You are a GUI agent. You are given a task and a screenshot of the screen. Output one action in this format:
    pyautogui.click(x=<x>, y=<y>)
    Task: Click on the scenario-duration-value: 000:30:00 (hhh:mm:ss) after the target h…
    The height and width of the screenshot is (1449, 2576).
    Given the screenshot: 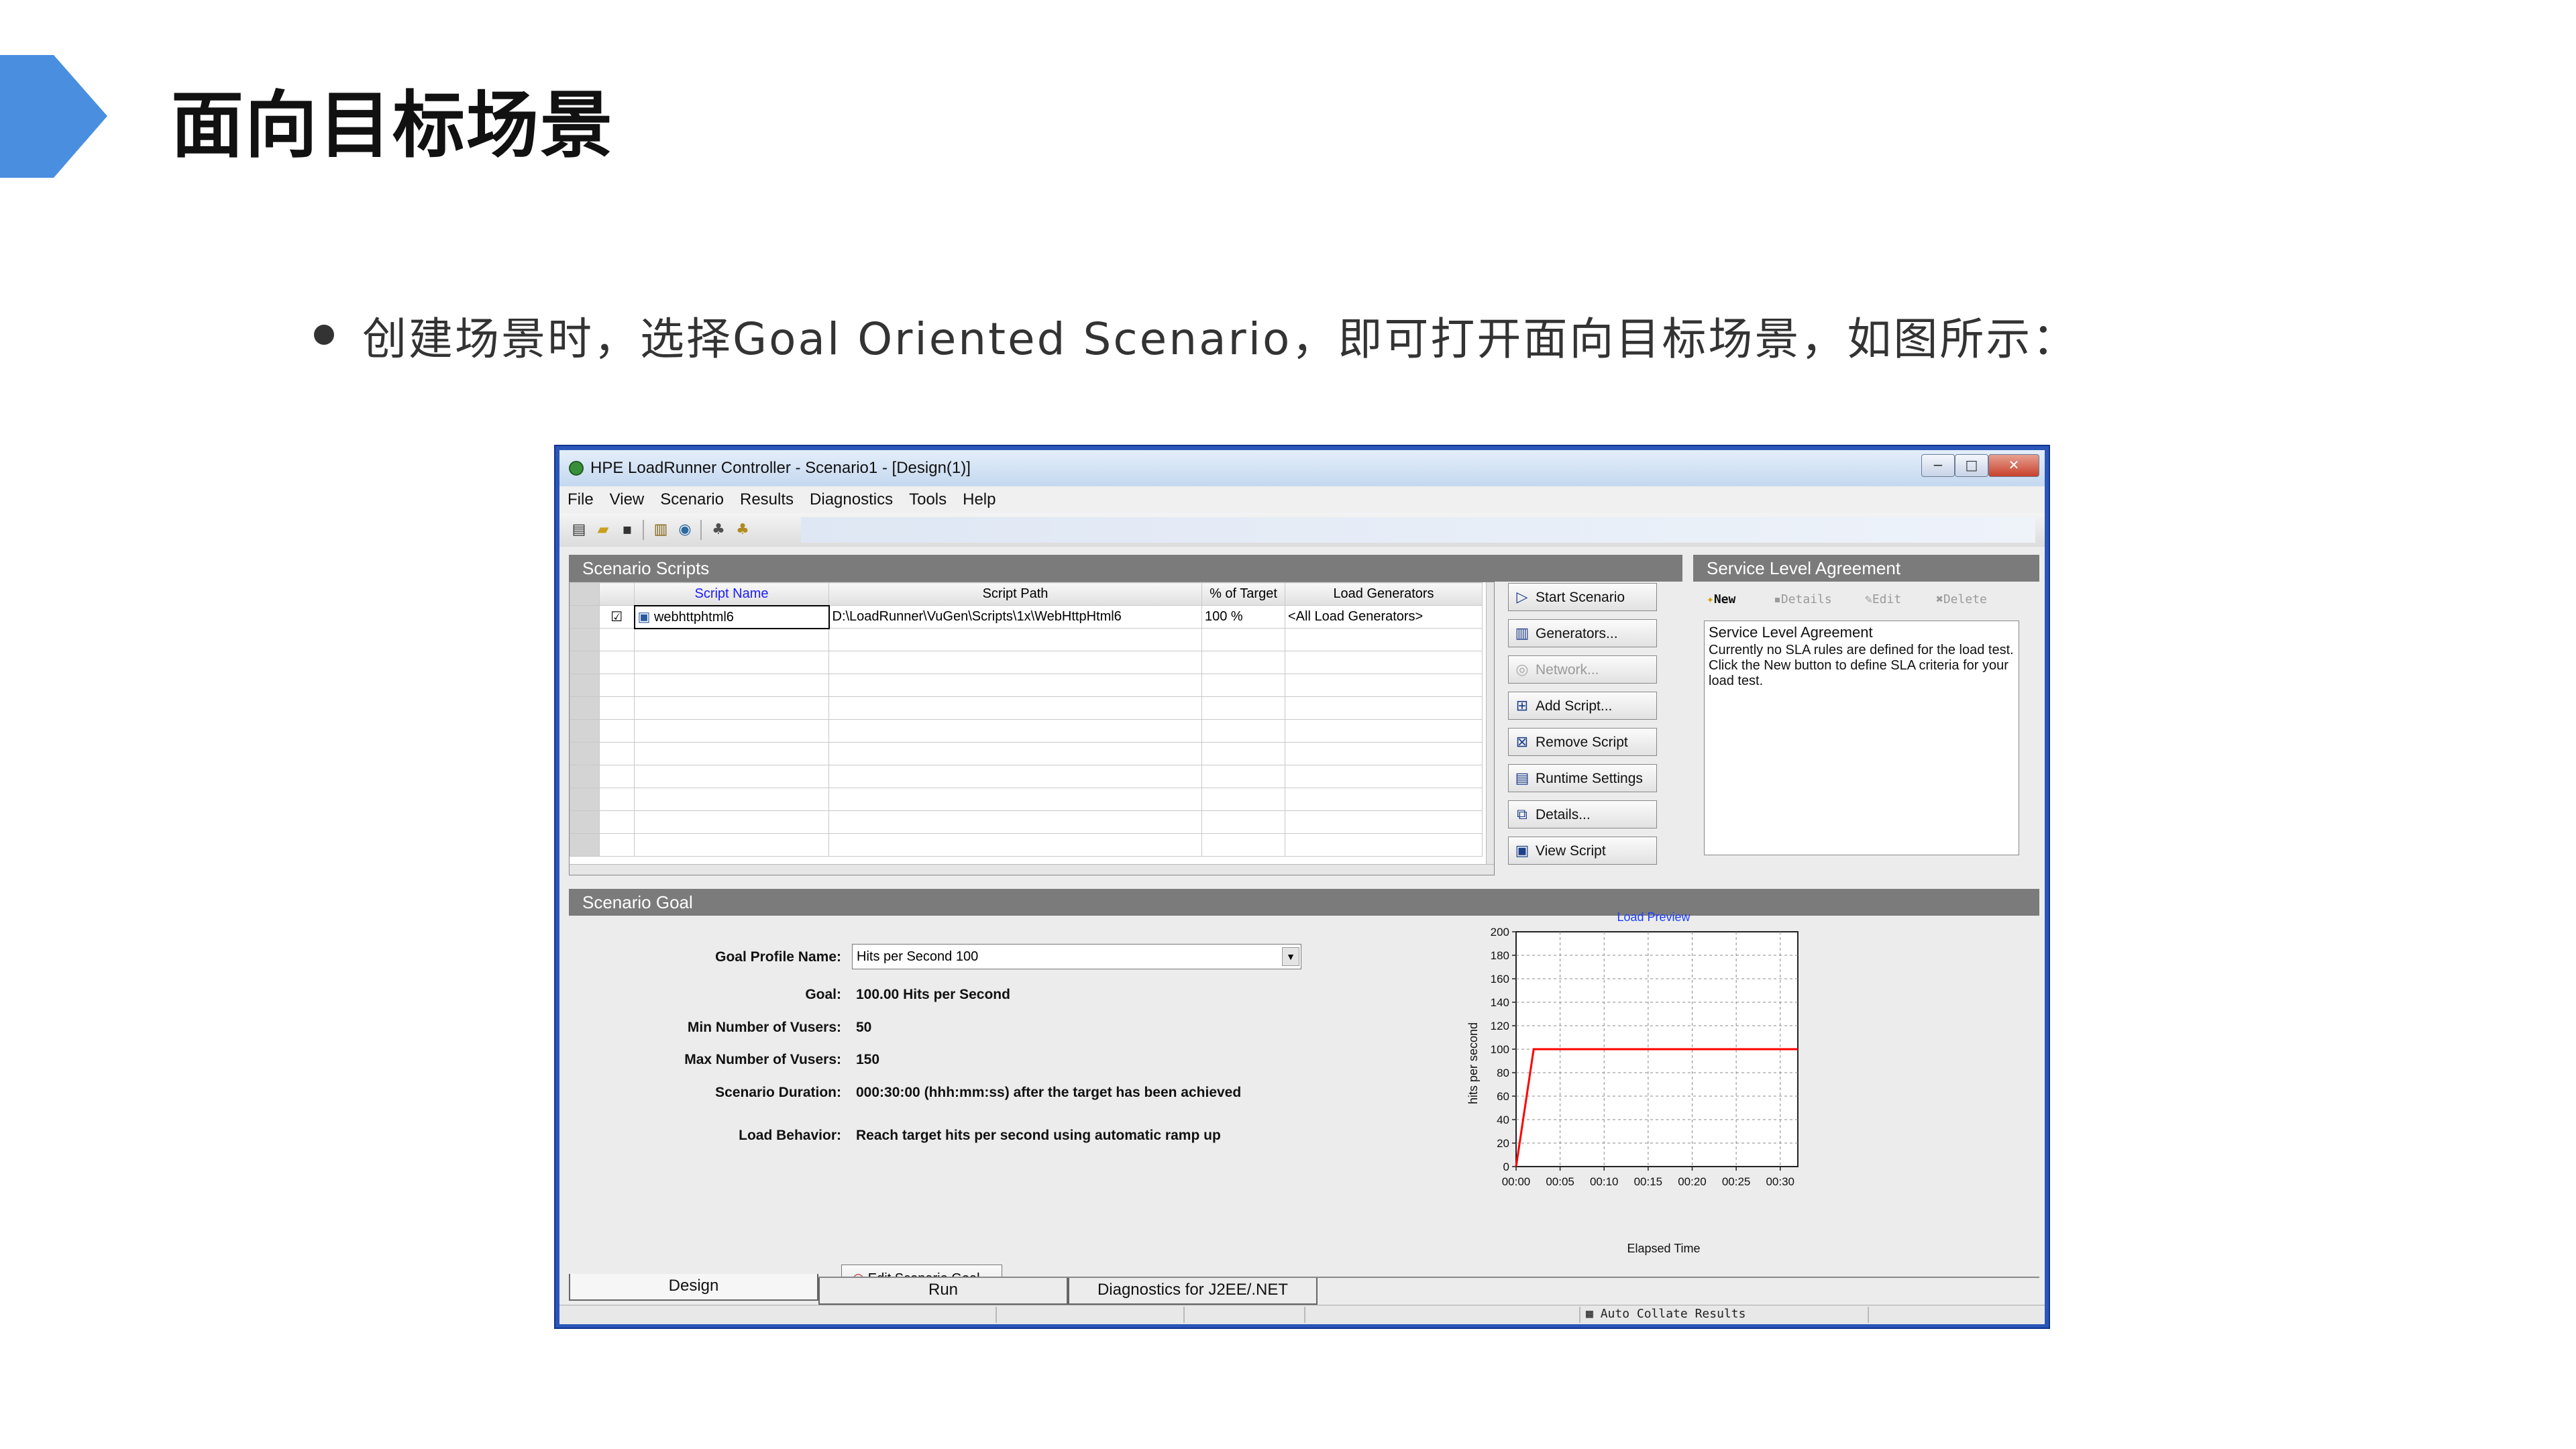 What is the action you would take?
    pyautogui.click(x=1049, y=1092)
    